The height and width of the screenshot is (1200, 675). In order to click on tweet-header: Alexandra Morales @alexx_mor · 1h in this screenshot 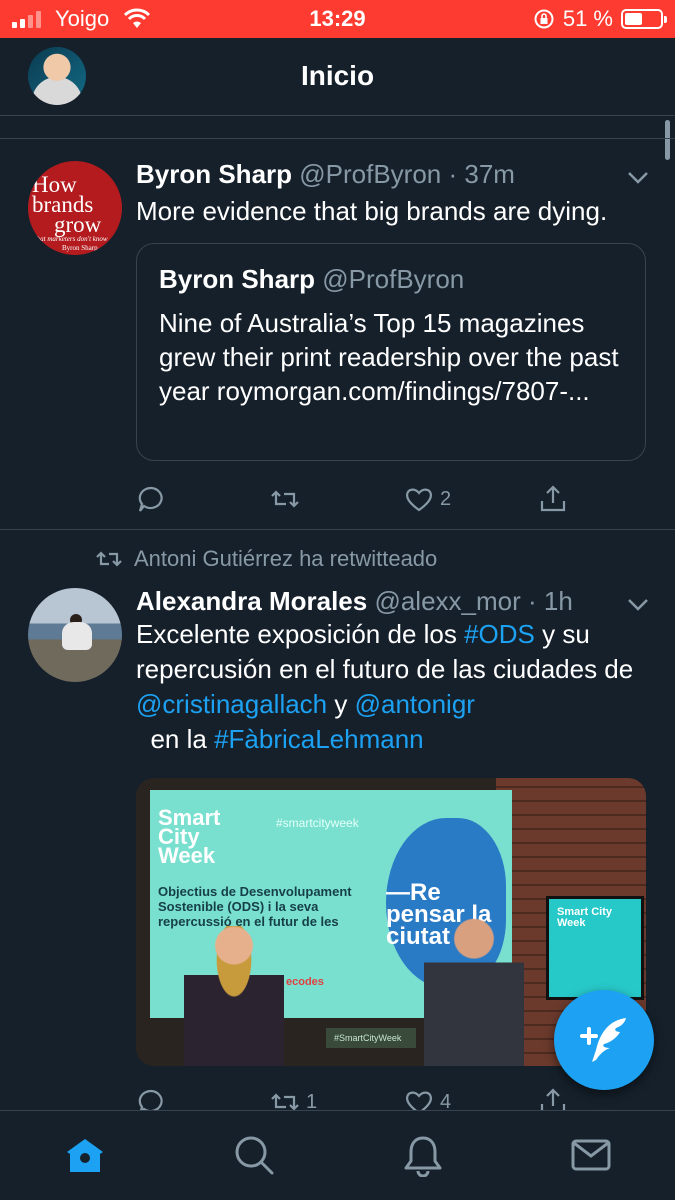, I will do `click(354, 601)`.